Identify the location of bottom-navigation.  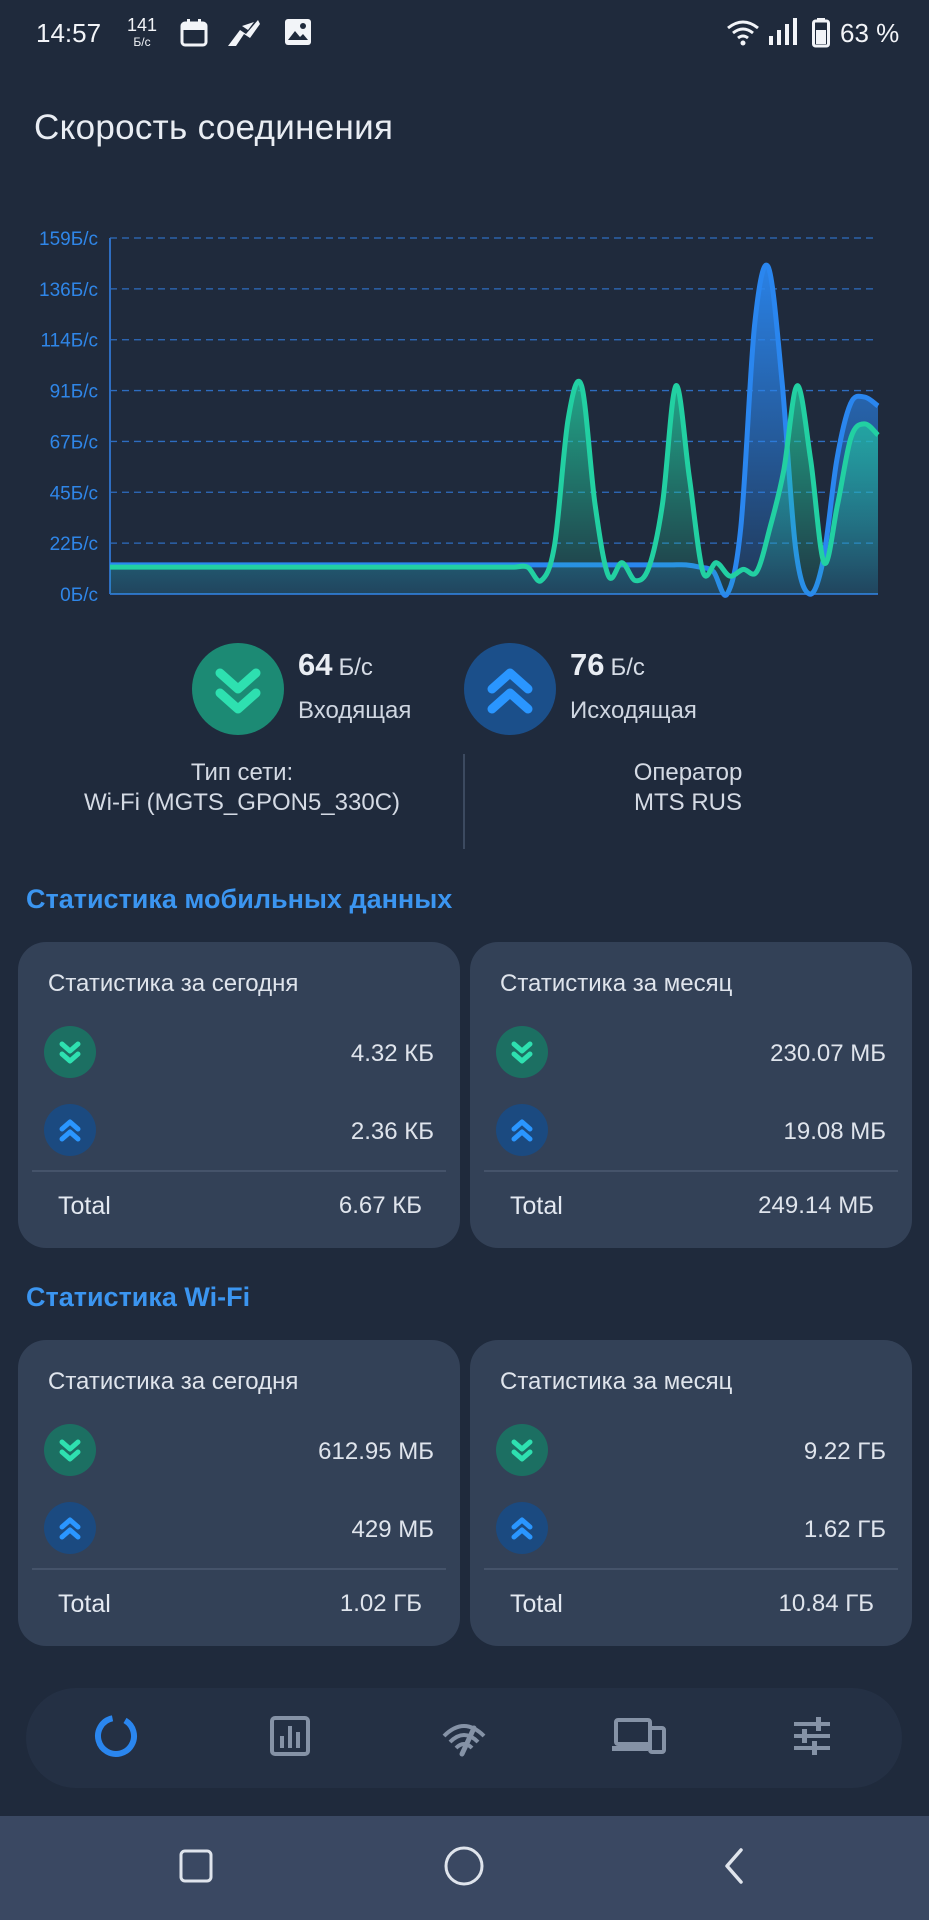
(464, 1738).